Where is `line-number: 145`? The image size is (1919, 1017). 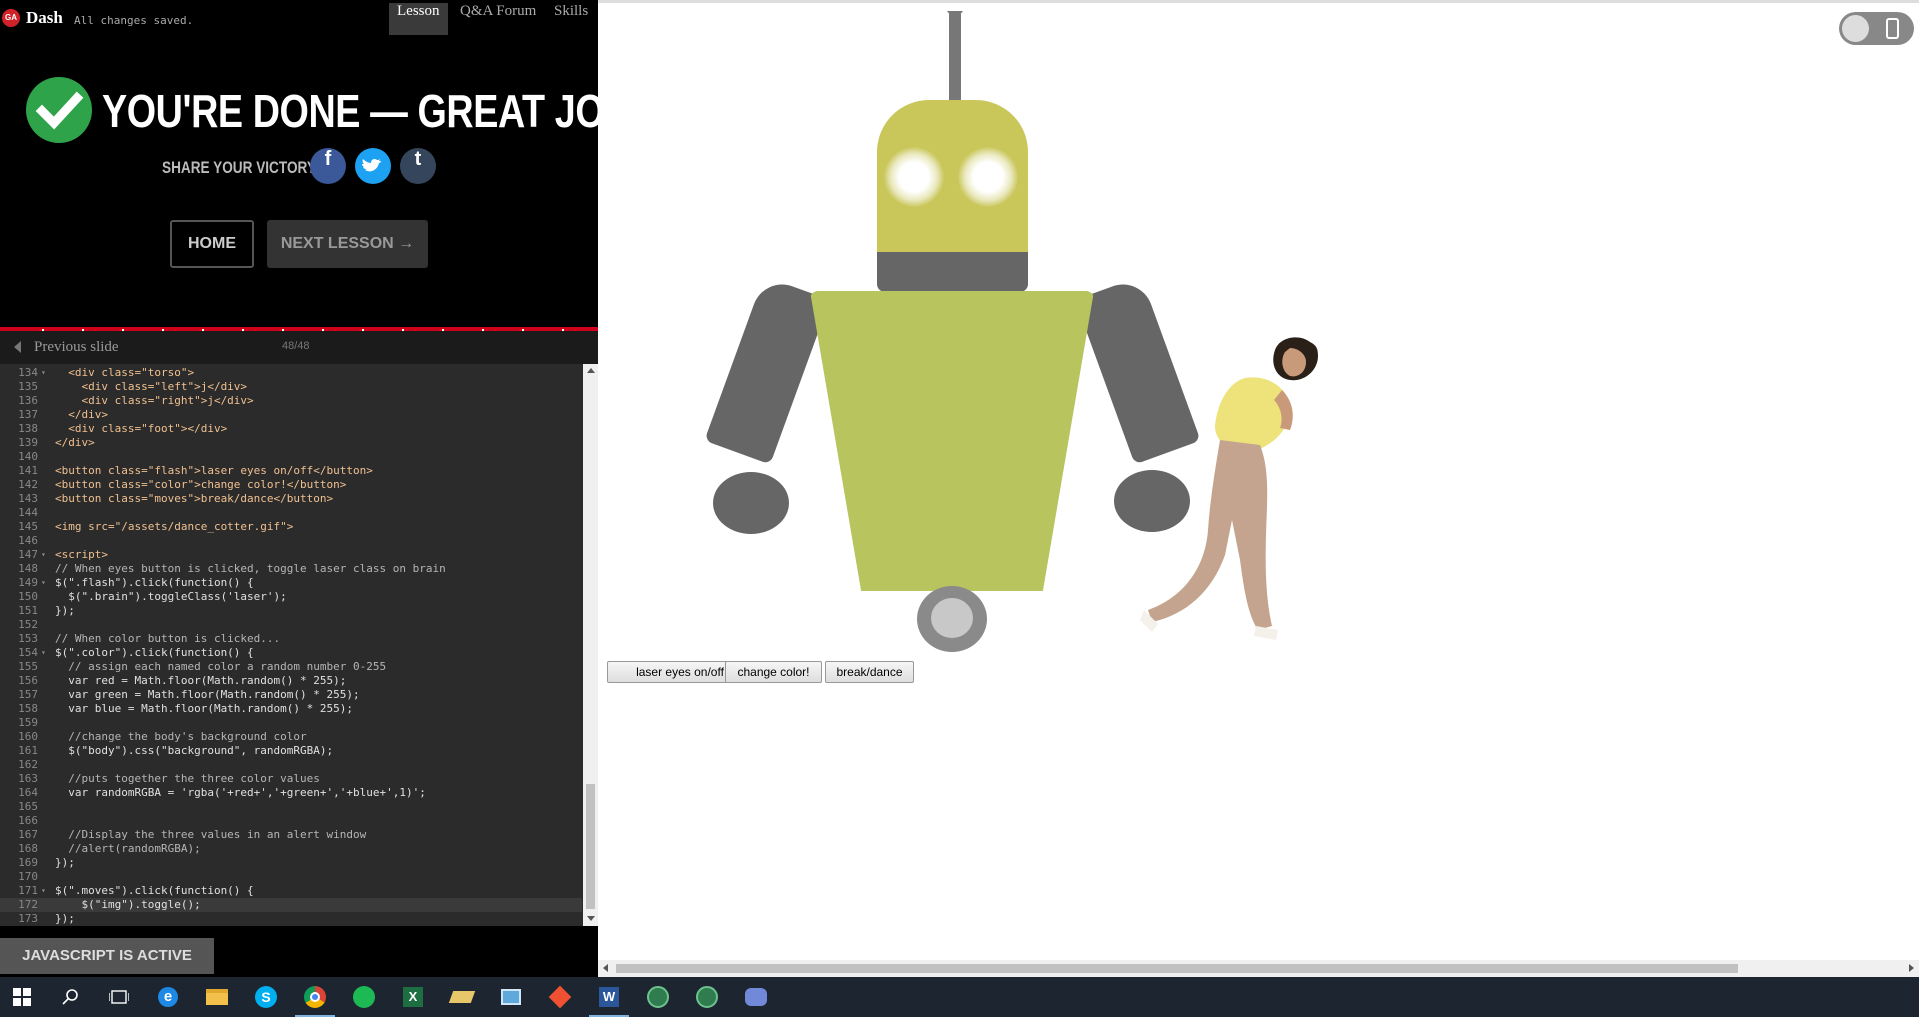
line-number: 145 is located at coordinates (28, 526).